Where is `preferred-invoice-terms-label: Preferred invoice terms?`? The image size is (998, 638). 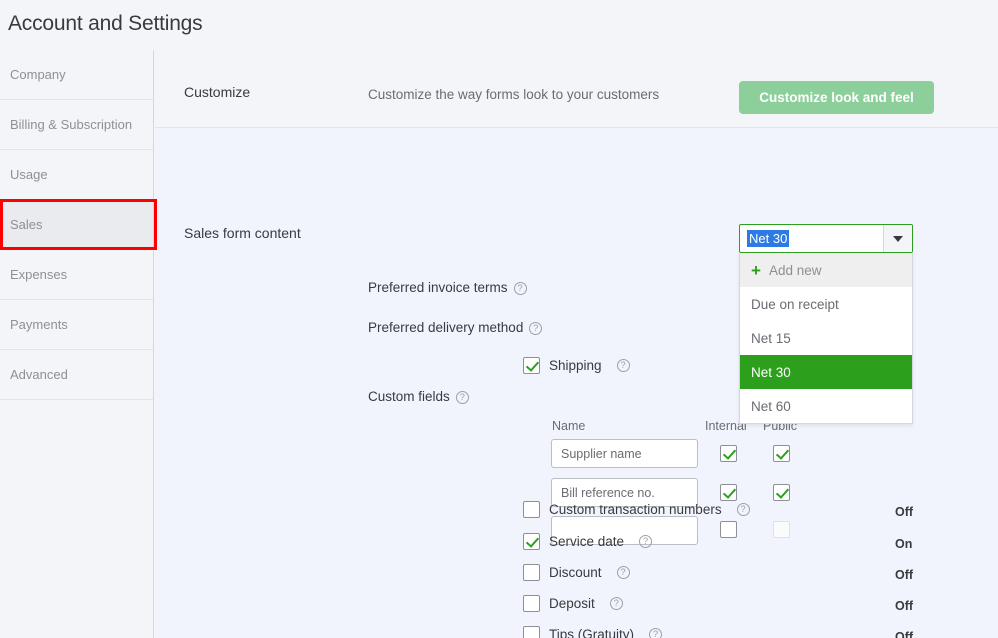
preferred-invoice-terms-label: Preferred invoice terms? is located at coordinates (447, 287).